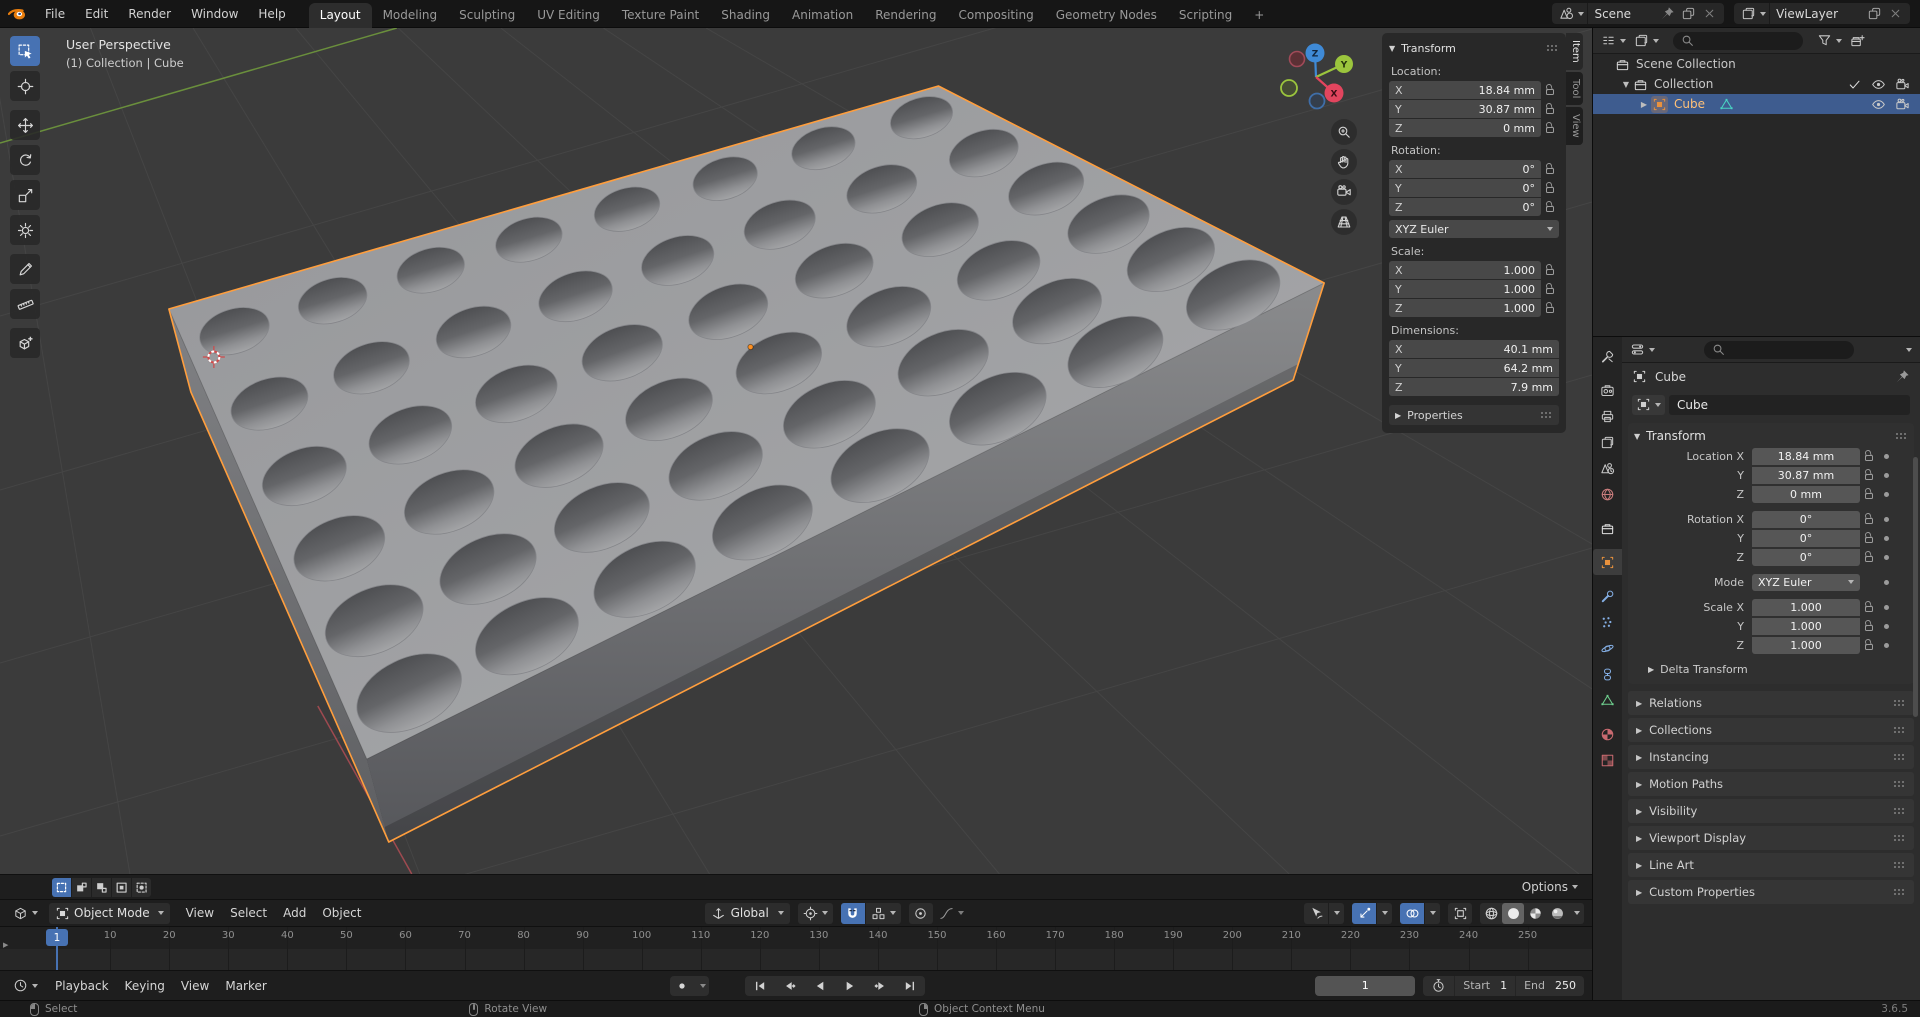 The image size is (1920, 1017). I want to click on visibility-dropdown, so click(1336, 913).